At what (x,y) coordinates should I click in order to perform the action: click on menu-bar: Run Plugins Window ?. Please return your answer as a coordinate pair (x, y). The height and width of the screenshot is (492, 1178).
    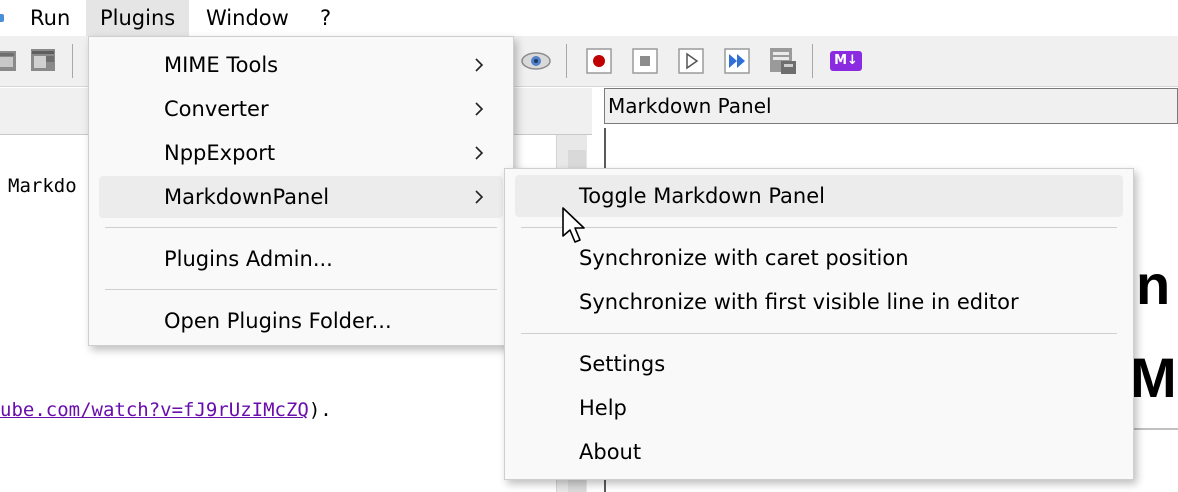
    Looking at the image, I should click on (589, 18).